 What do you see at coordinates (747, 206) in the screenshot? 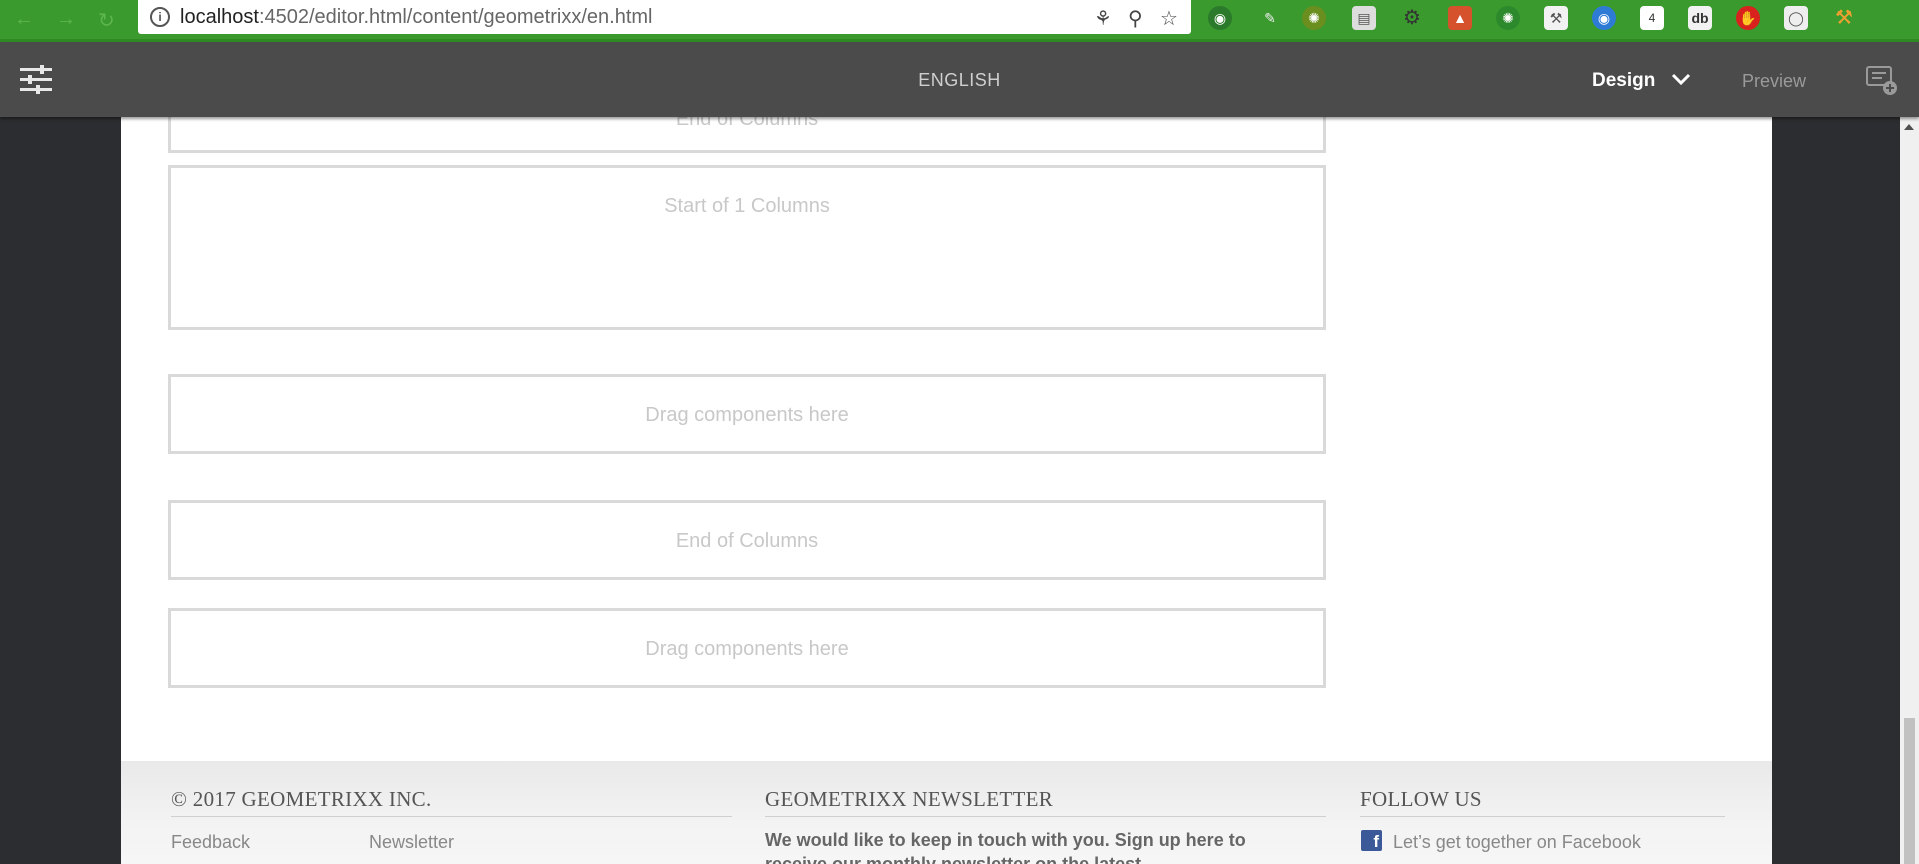
I see `placeholder-label: Start of 1 Columns` at bounding box center [747, 206].